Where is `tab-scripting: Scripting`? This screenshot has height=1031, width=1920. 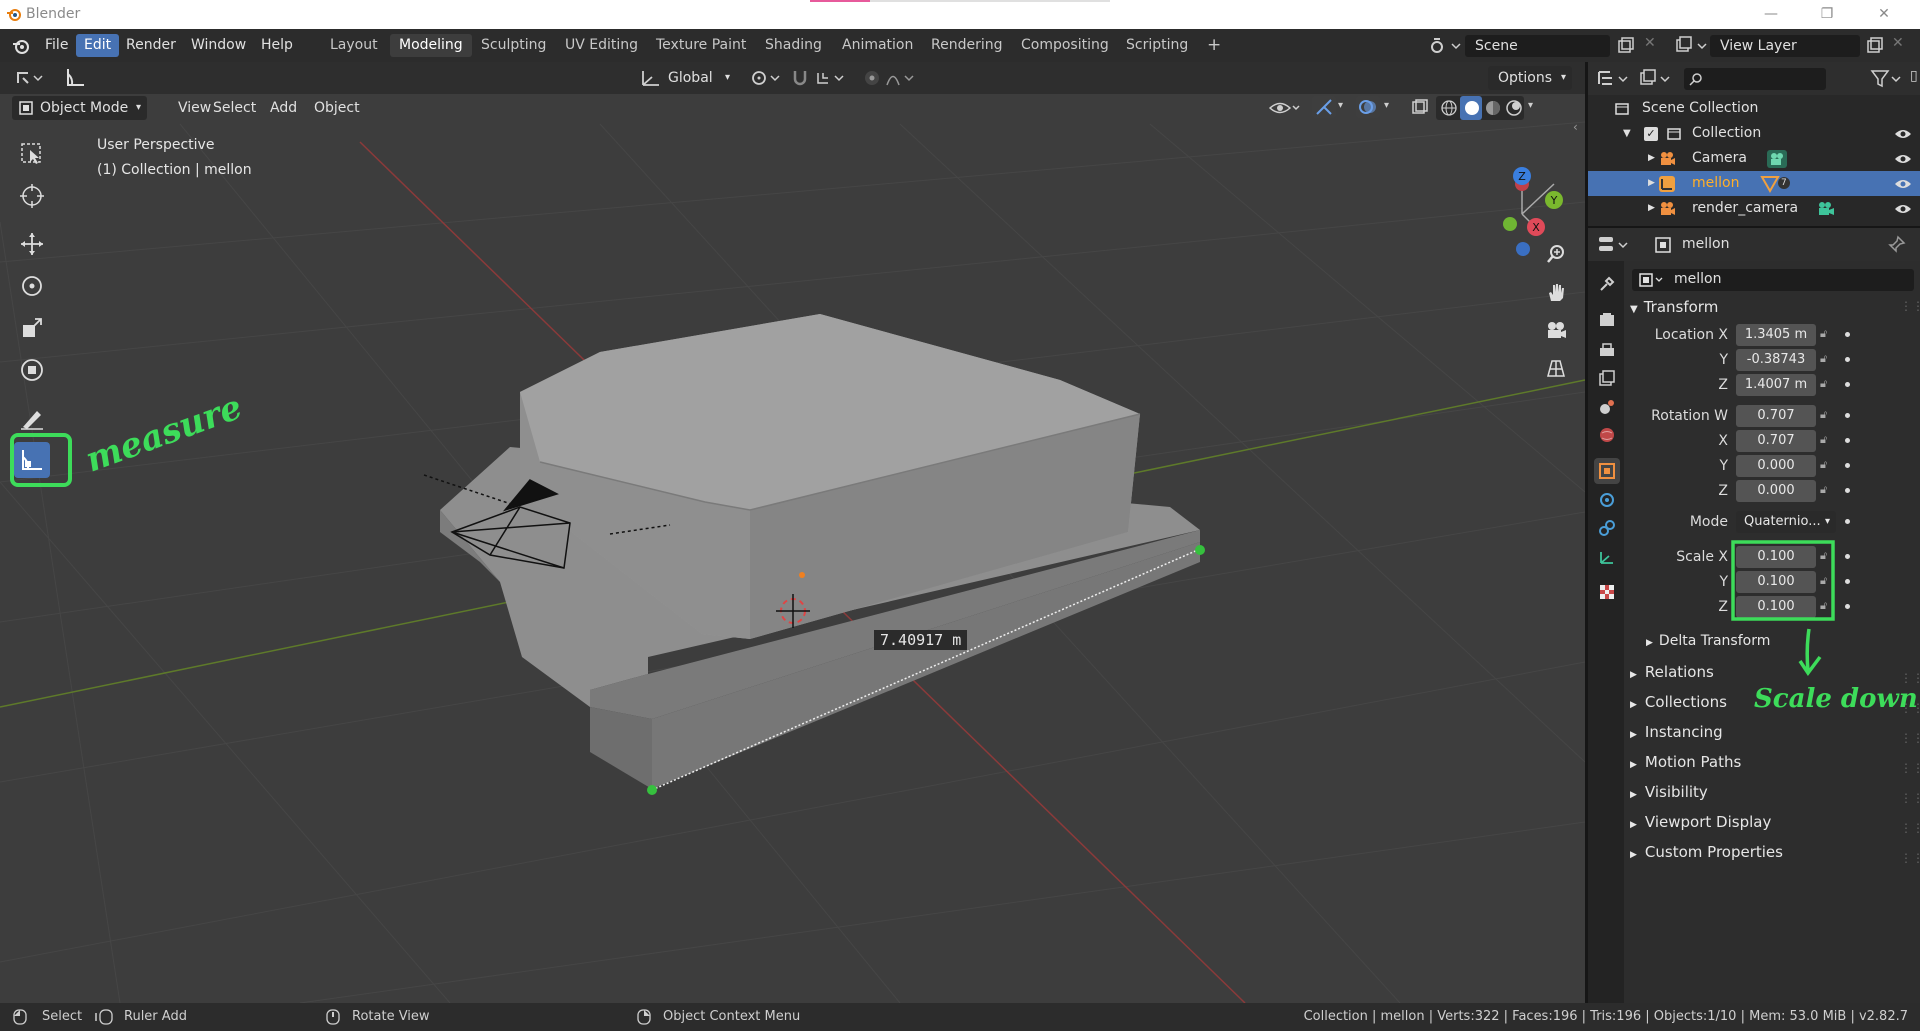 tab-scripting: Scripting is located at coordinates (1157, 45).